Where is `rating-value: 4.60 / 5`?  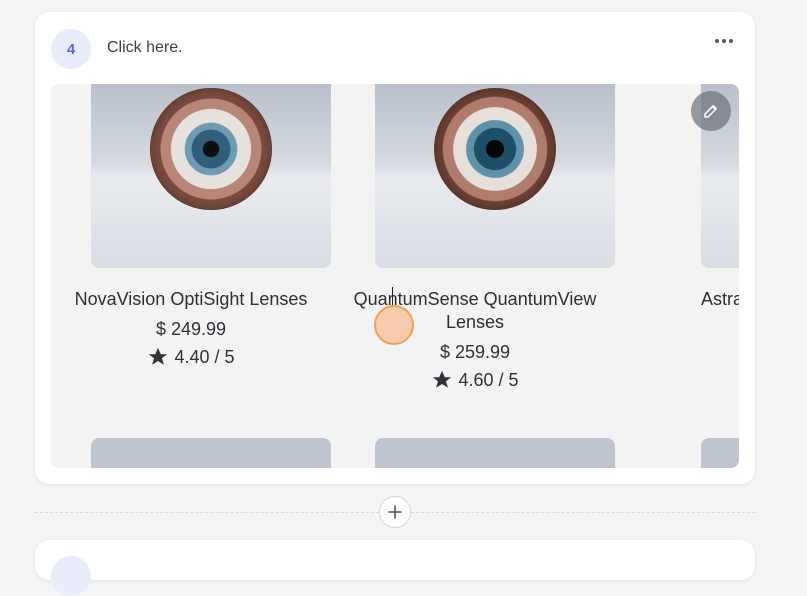
rating-value: 4.60 / 5 is located at coordinates (488, 379).